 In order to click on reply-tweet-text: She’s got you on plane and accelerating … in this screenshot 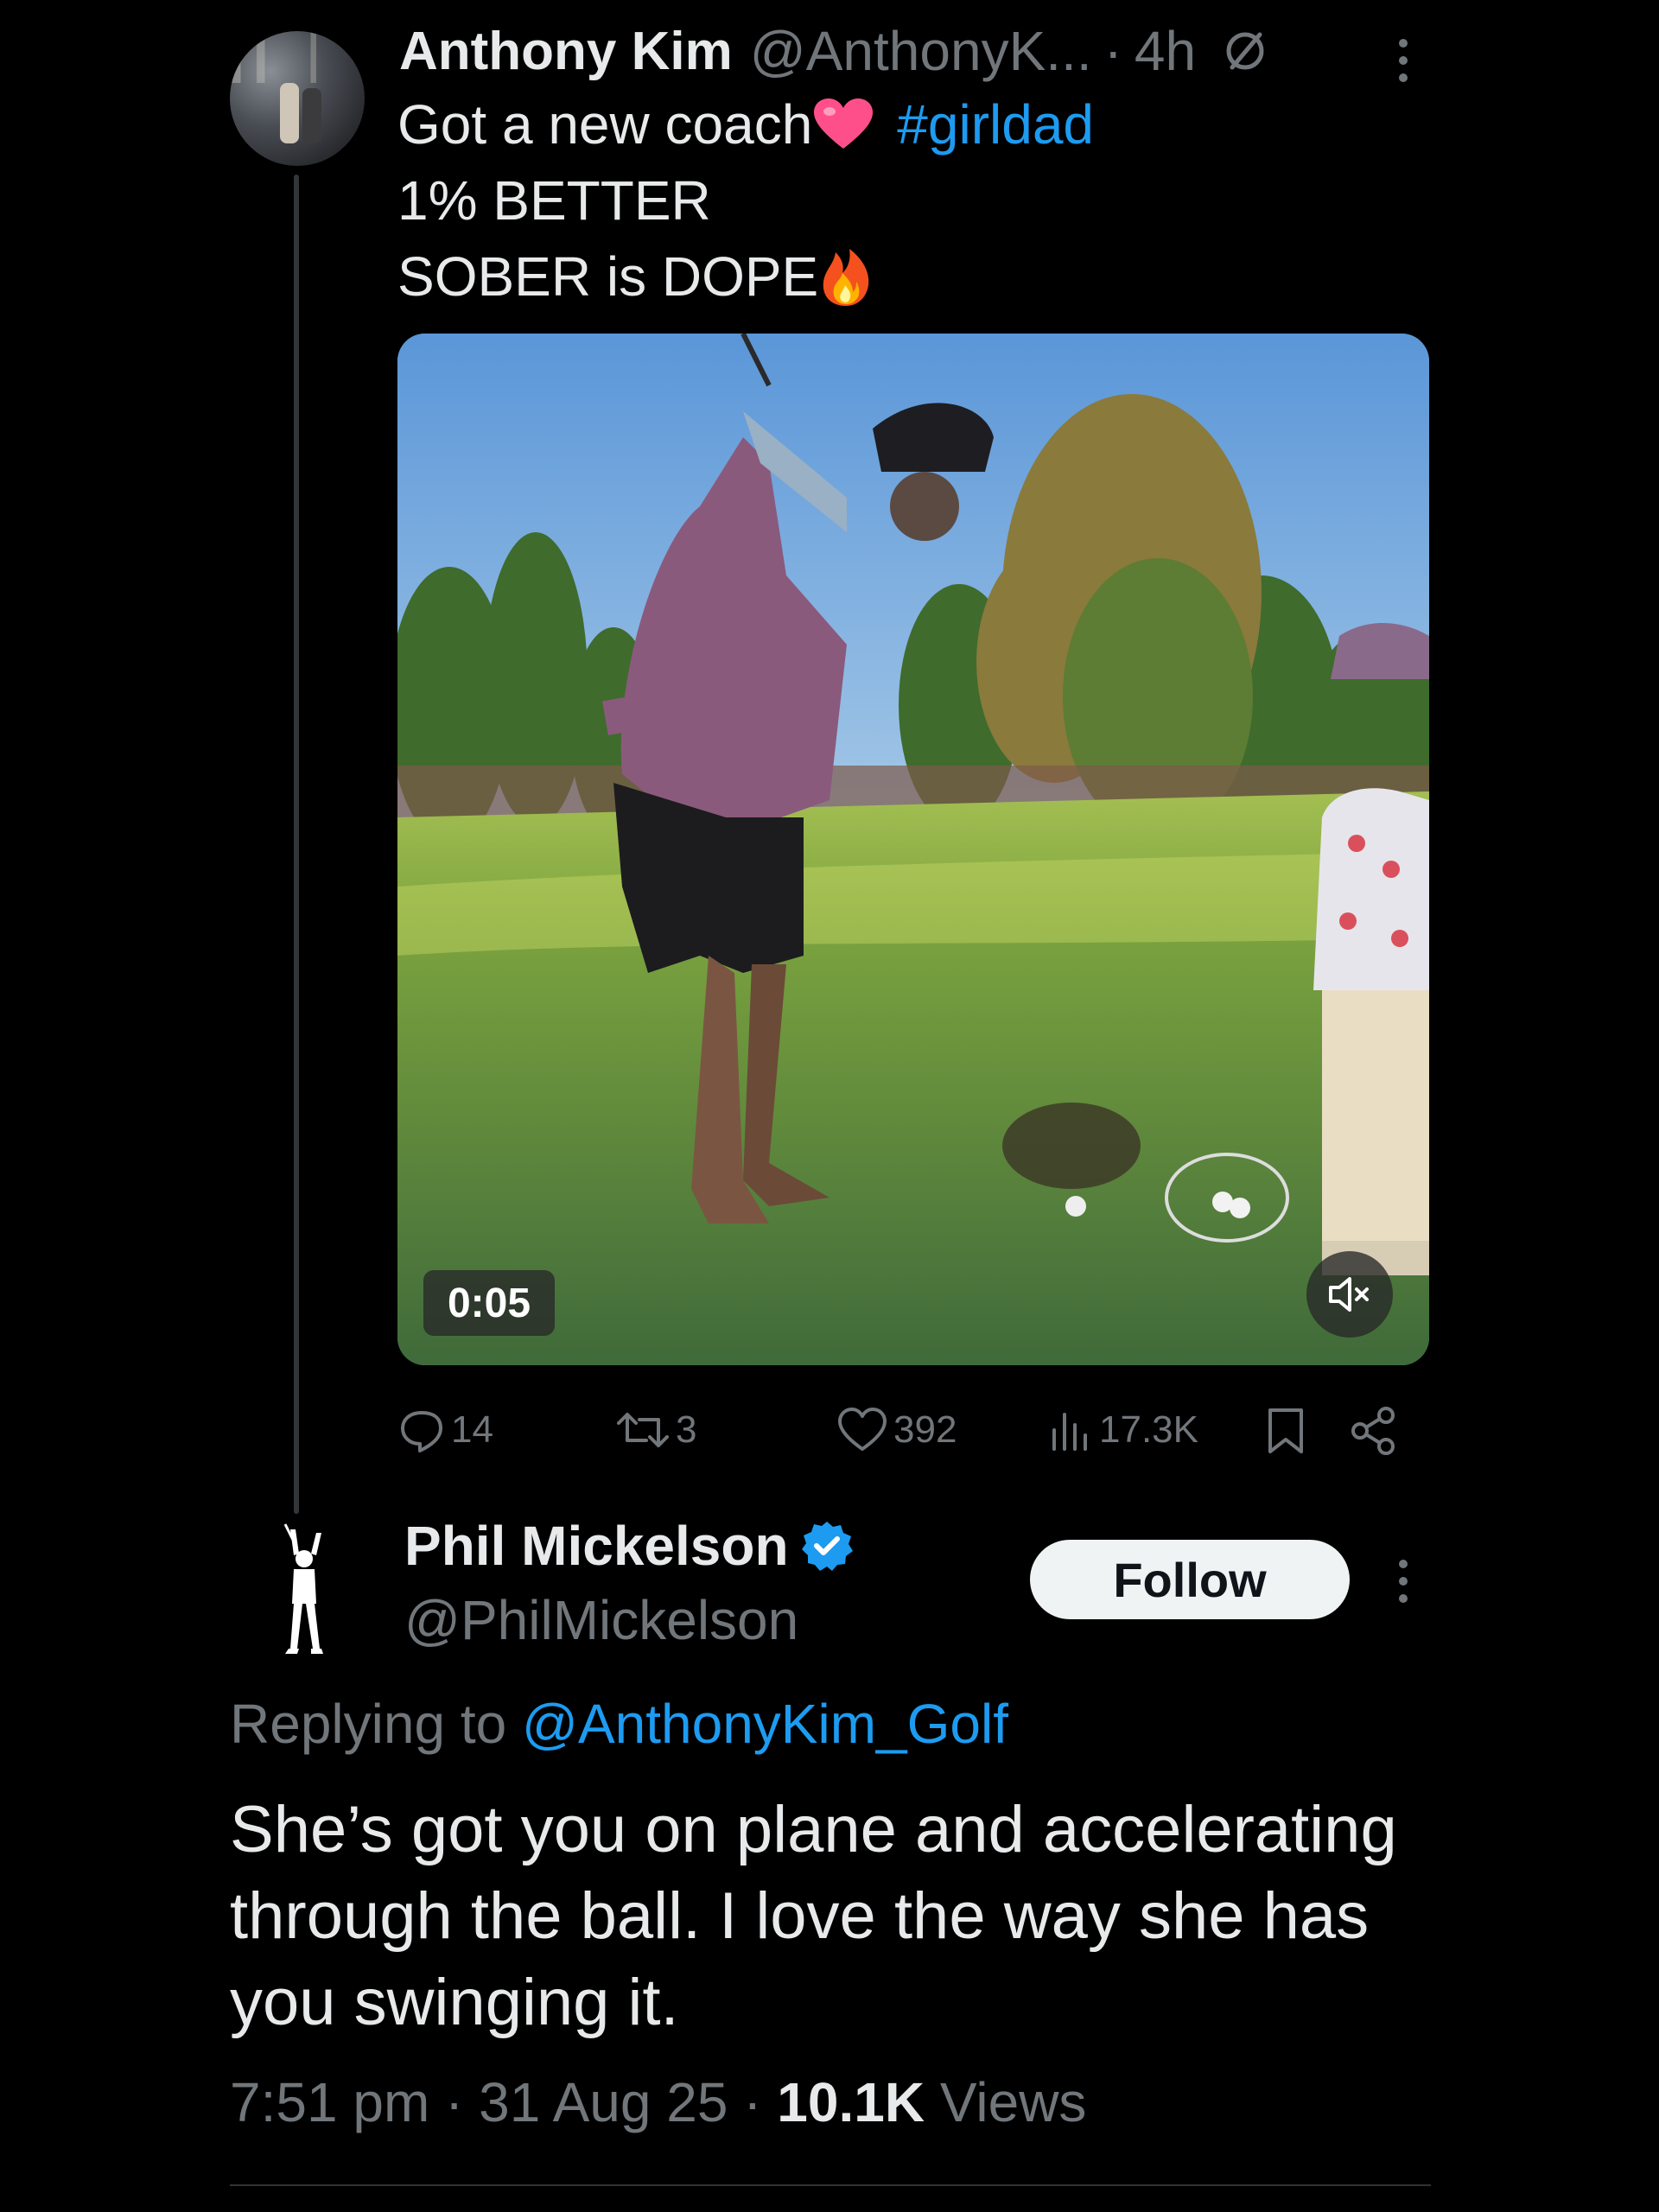, I will do `click(813, 1916)`.